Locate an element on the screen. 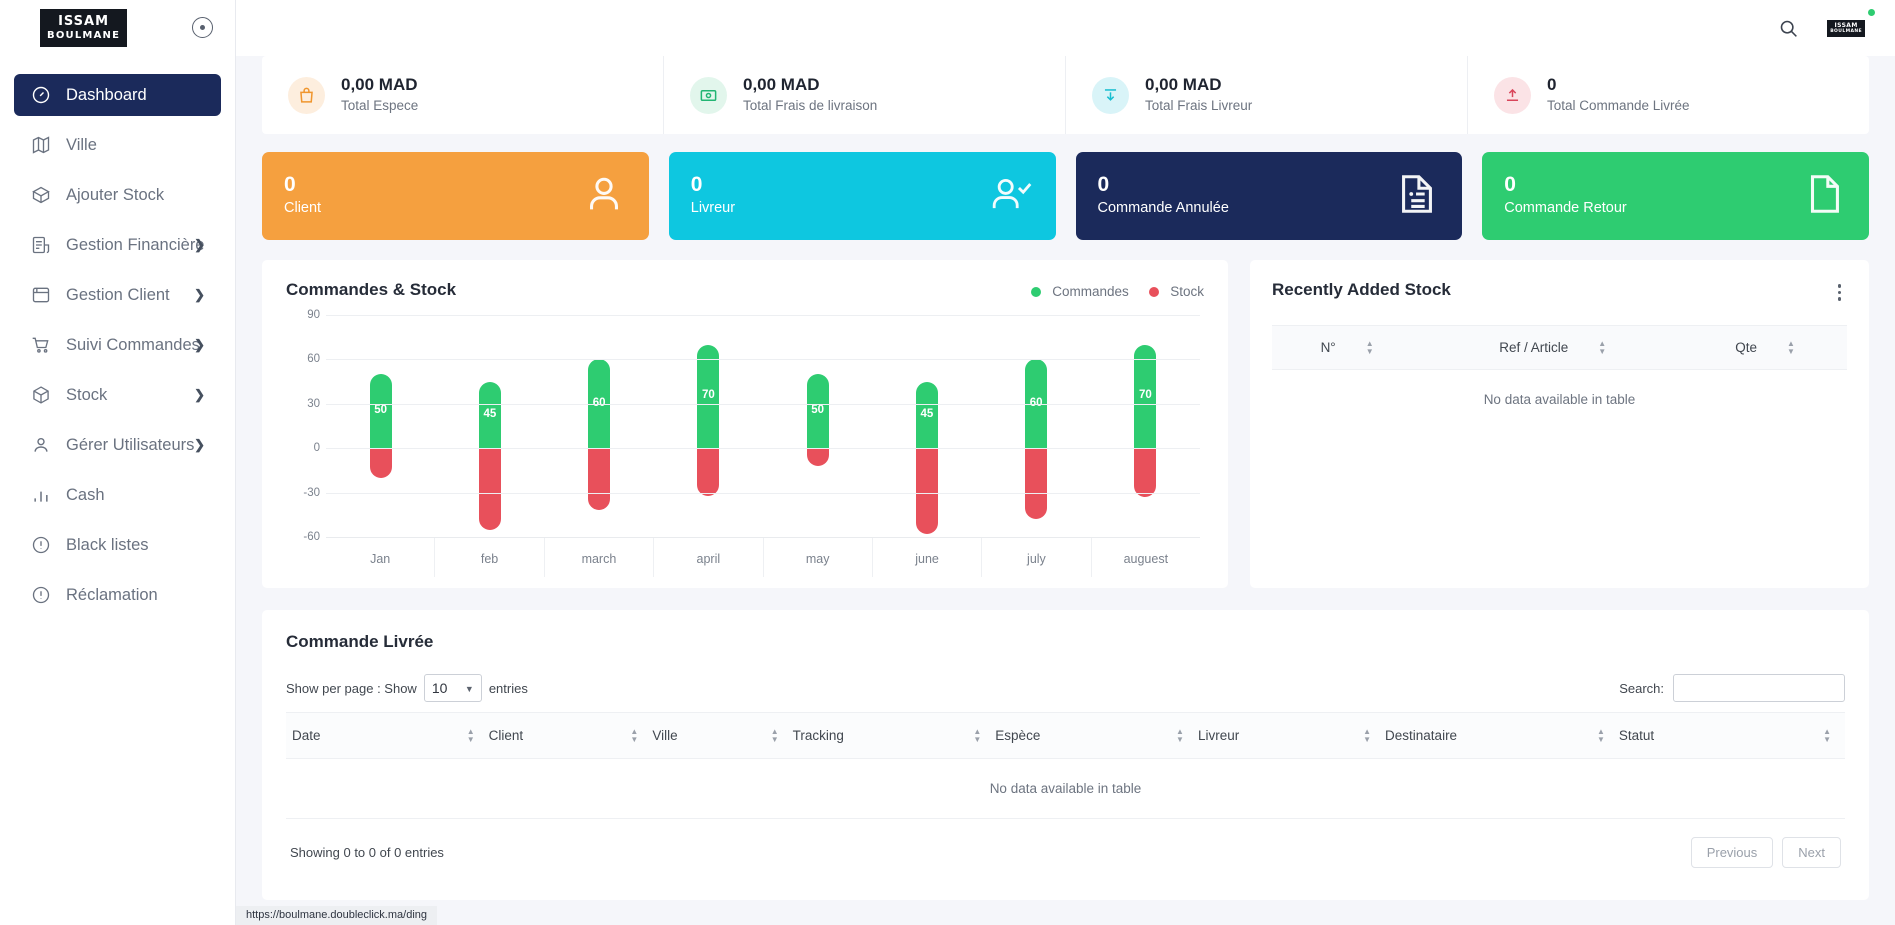 This screenshot has width=1895, height=925. y-tick-label: -30 is located at coordinates (311, 492).